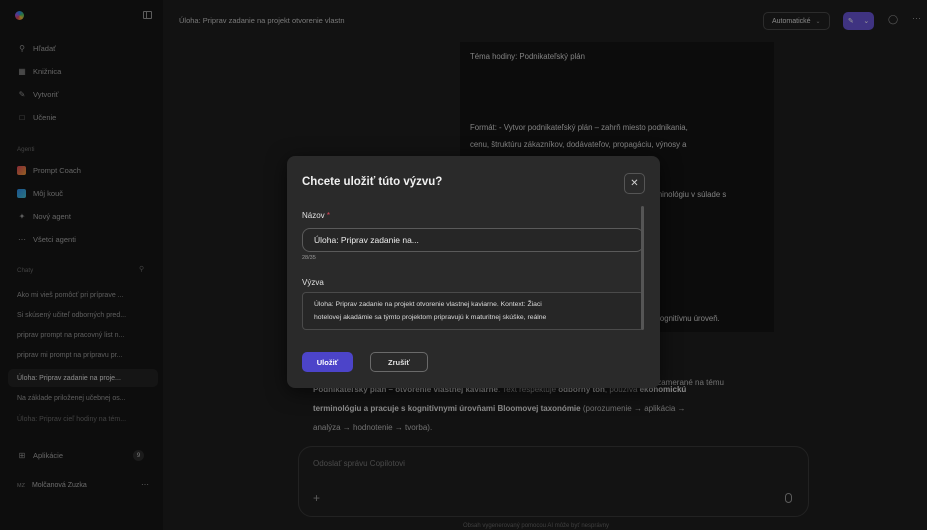  I want to click on name-label-text: Názov, so click(313, 215).